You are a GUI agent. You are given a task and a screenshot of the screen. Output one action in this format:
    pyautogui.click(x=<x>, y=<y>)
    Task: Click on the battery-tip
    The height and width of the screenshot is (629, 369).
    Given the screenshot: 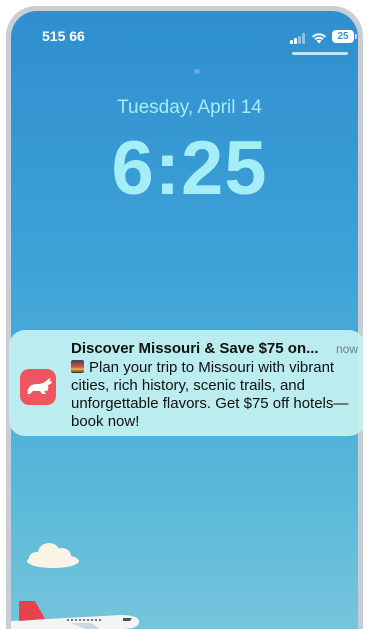 What is the action you would take?
    pyautogui.click(x=356, y=36)
    